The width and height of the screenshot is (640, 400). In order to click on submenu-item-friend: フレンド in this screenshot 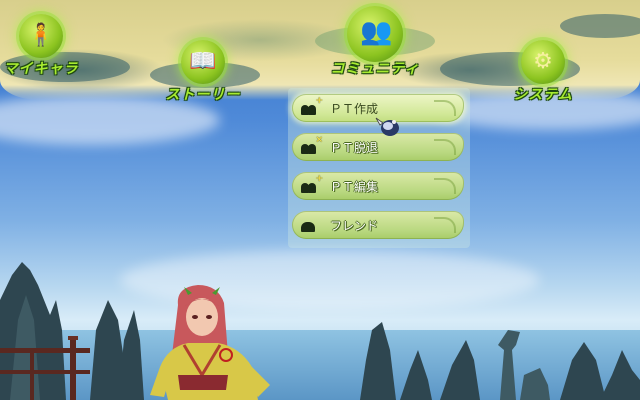, I will do `click(378, 225)`.